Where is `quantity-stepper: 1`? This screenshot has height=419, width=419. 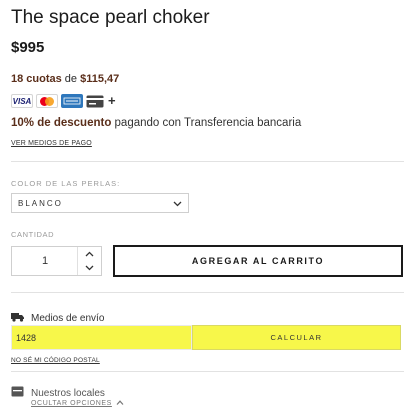
quantity-stepper: 1 is located at coordinates (56, 261).